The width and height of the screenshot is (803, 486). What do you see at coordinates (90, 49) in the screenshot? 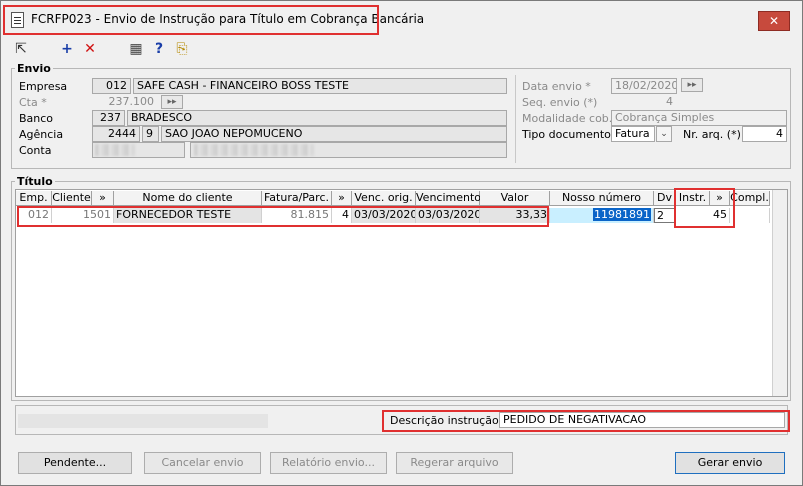
I see `delete-icon: ✕` at bounding box center [90, 49].